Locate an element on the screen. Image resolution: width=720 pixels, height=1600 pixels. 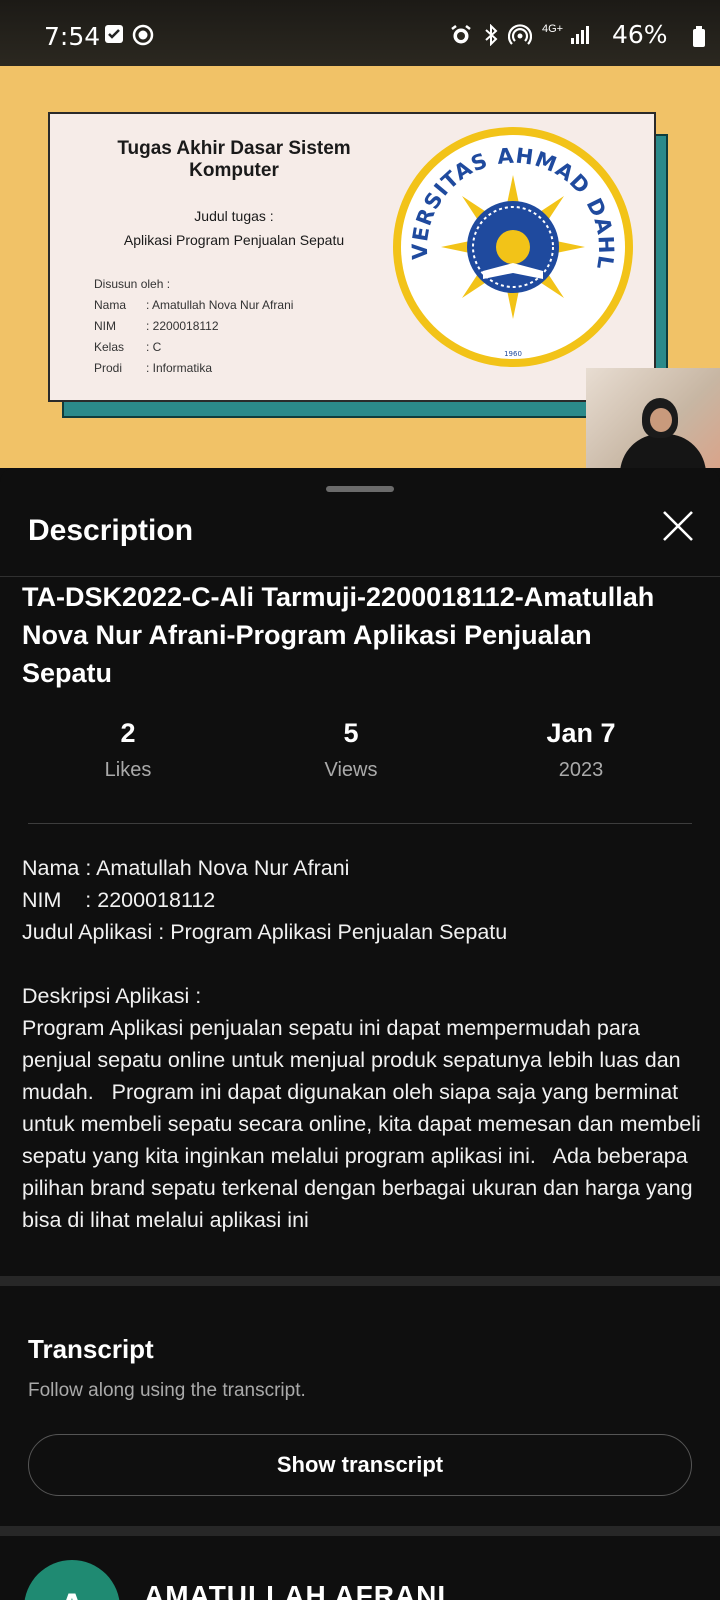
university-logo-icon: UNIVERSITAS AHMAD DAHLAN 1960 is located at coordinates (511, 245).